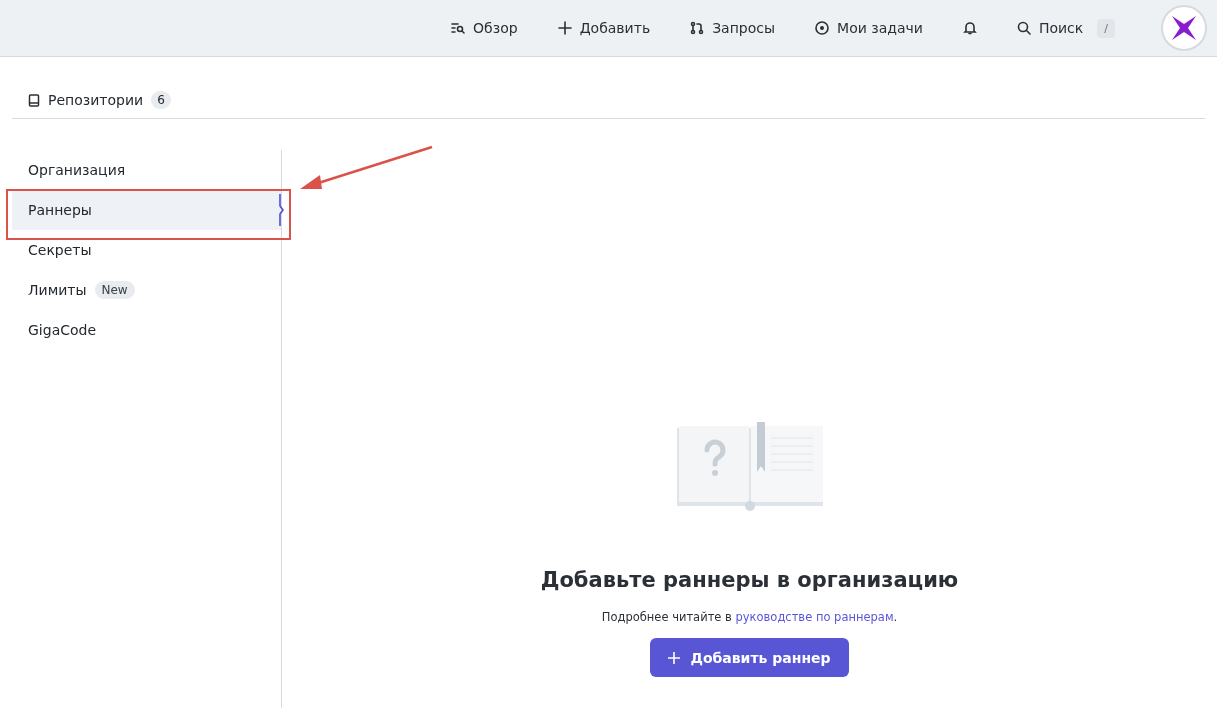  I want to click on pull-request-icon, so click(697, 28).